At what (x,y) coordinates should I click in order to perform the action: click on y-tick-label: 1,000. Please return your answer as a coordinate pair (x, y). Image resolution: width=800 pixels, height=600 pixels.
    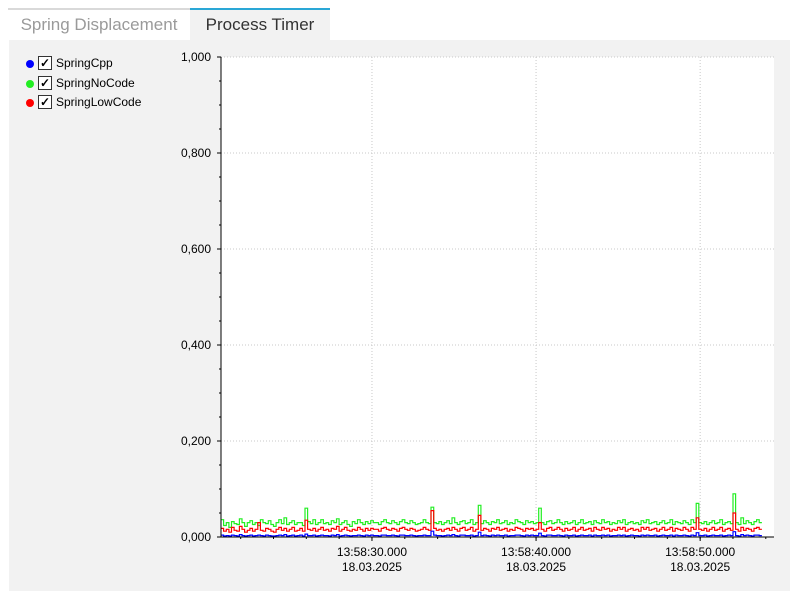
    Looking at the image, I should click on (196, 57).